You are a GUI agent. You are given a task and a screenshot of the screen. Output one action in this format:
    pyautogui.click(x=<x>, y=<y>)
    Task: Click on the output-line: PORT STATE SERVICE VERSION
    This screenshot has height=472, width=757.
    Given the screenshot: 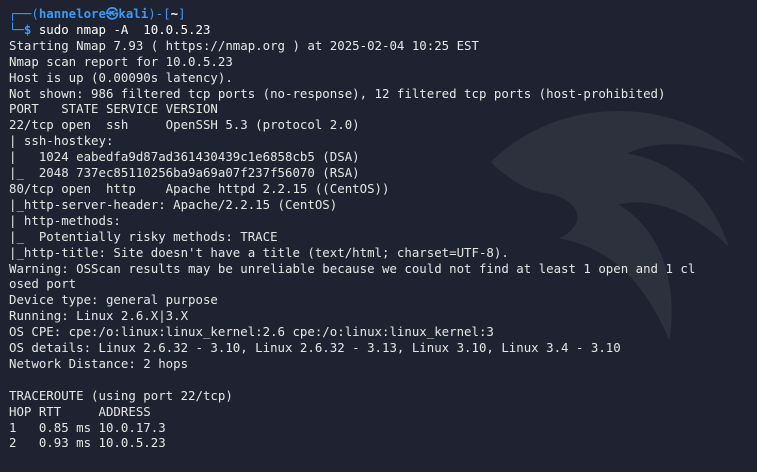 What is the action you would take?
    pyautogui.click(x=113, y=109)
    